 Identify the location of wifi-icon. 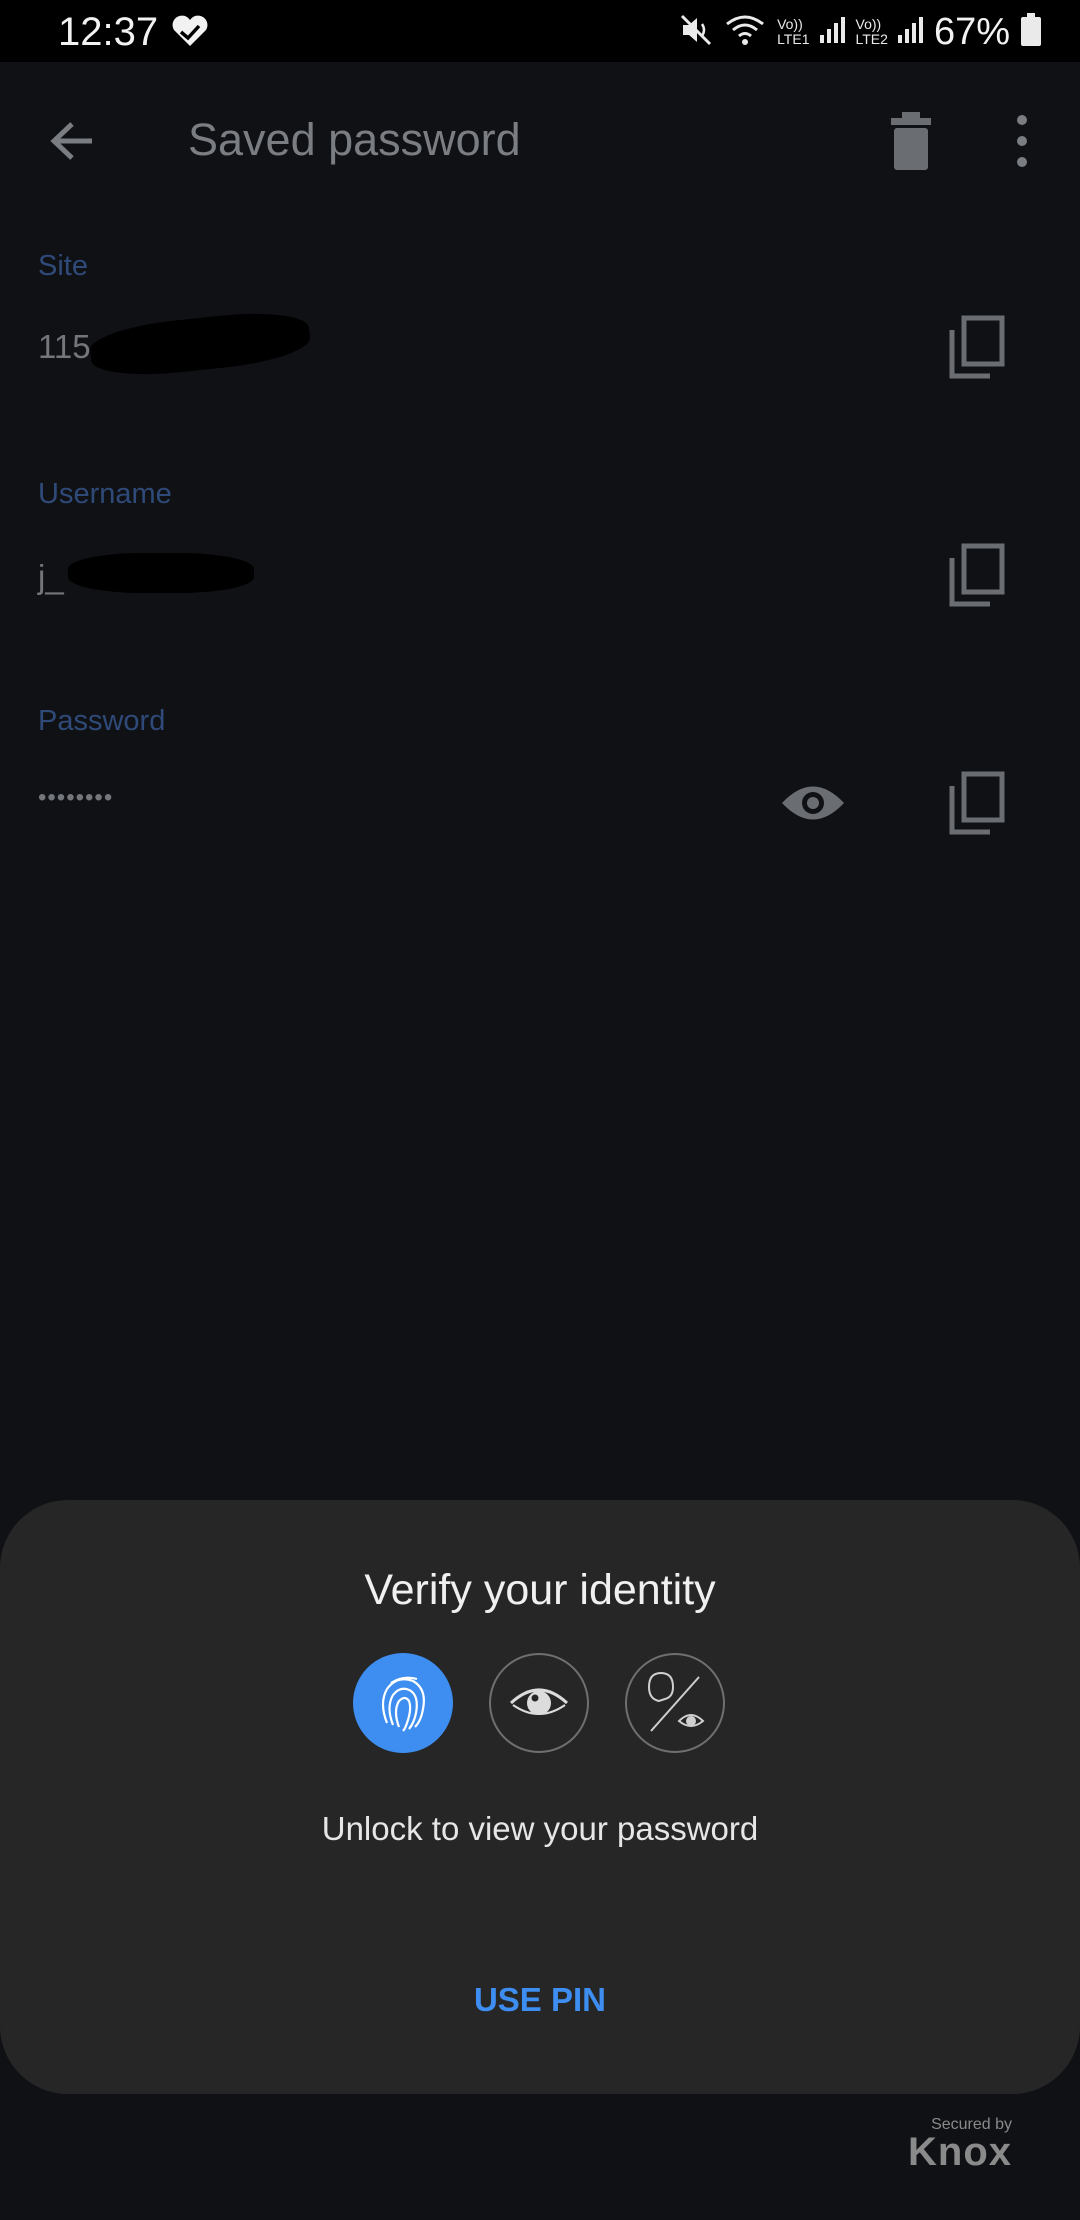
(745, 32).